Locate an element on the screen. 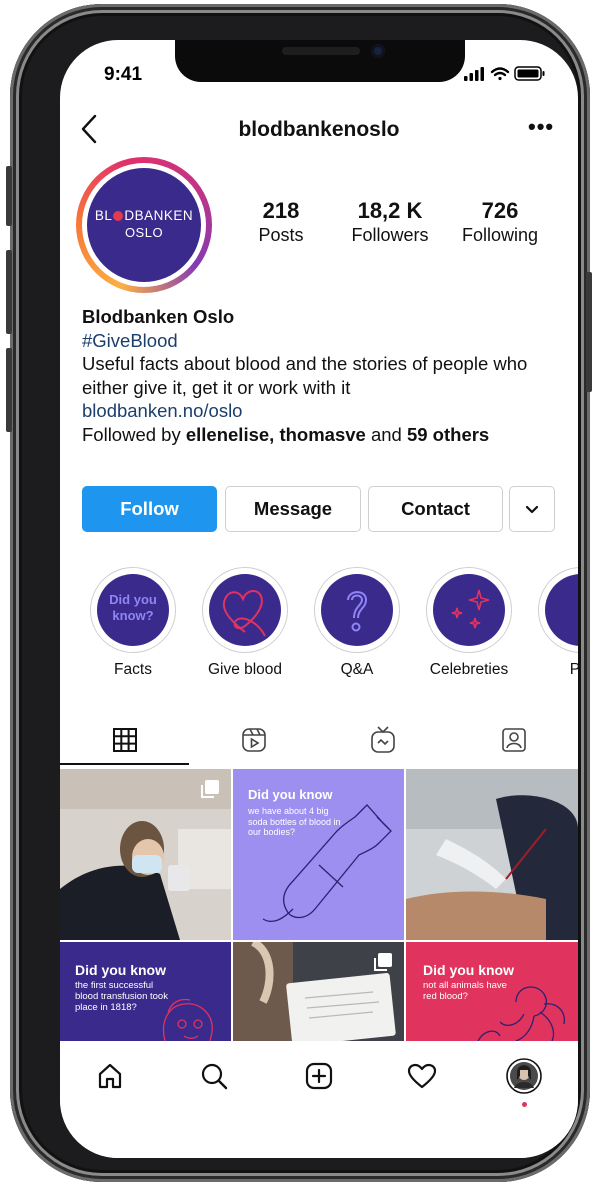 This screenshot has width=597, height=1187. stat-posts: 218 Posts is located at coordinates (281, 222).